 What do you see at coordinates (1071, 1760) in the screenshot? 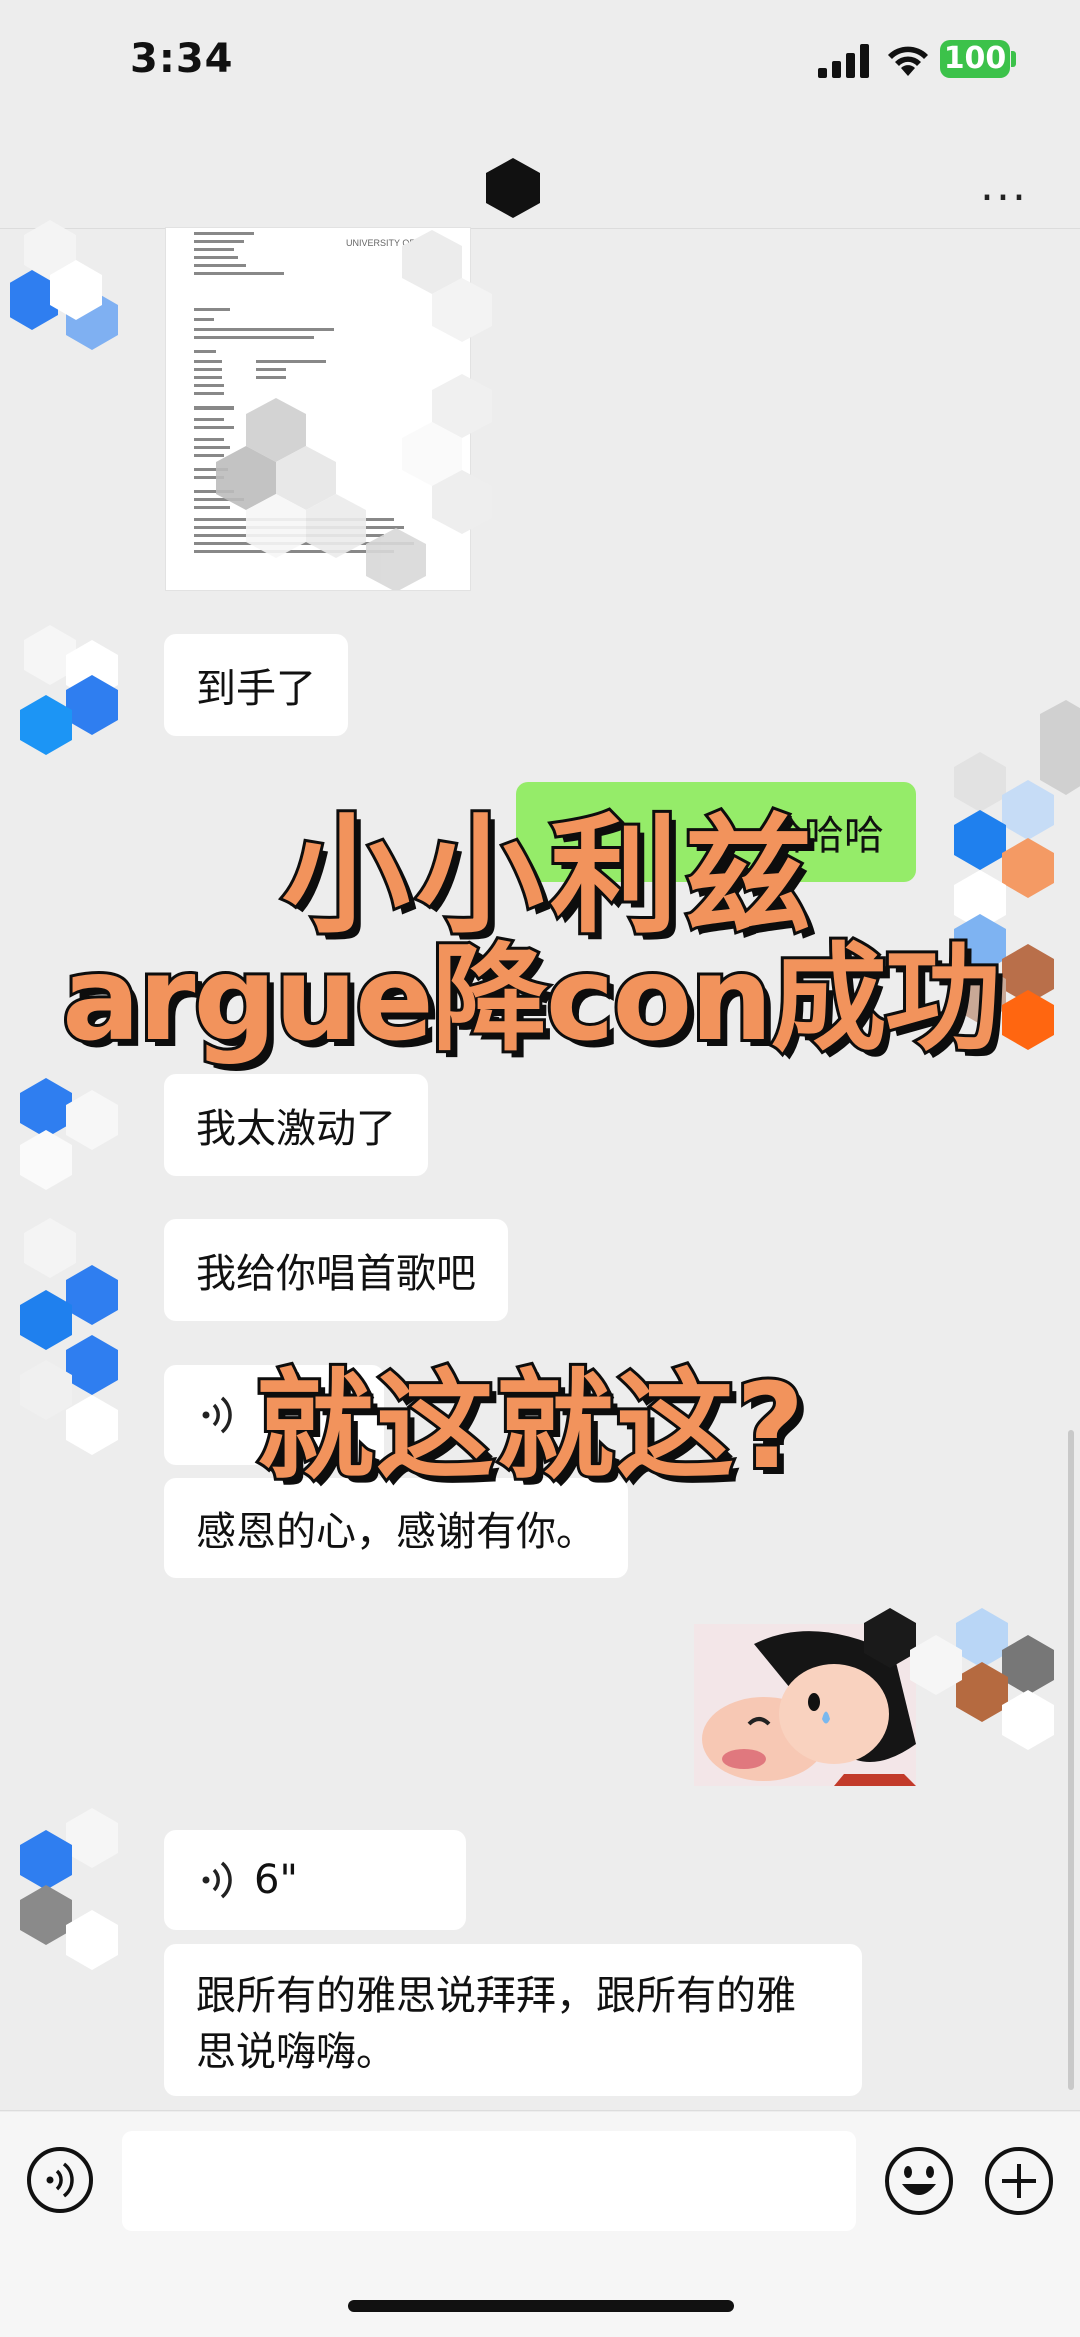
I see `scrollbar` at bounding box center [1071, 1760].